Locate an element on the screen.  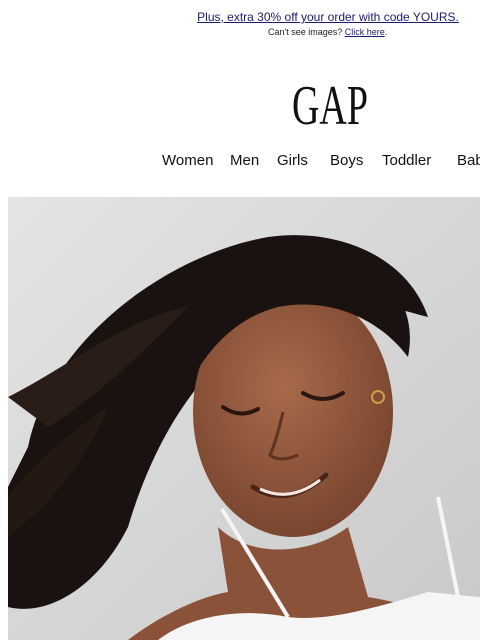
gap-logo-mark: GAP is located at coordinates (330, 105).